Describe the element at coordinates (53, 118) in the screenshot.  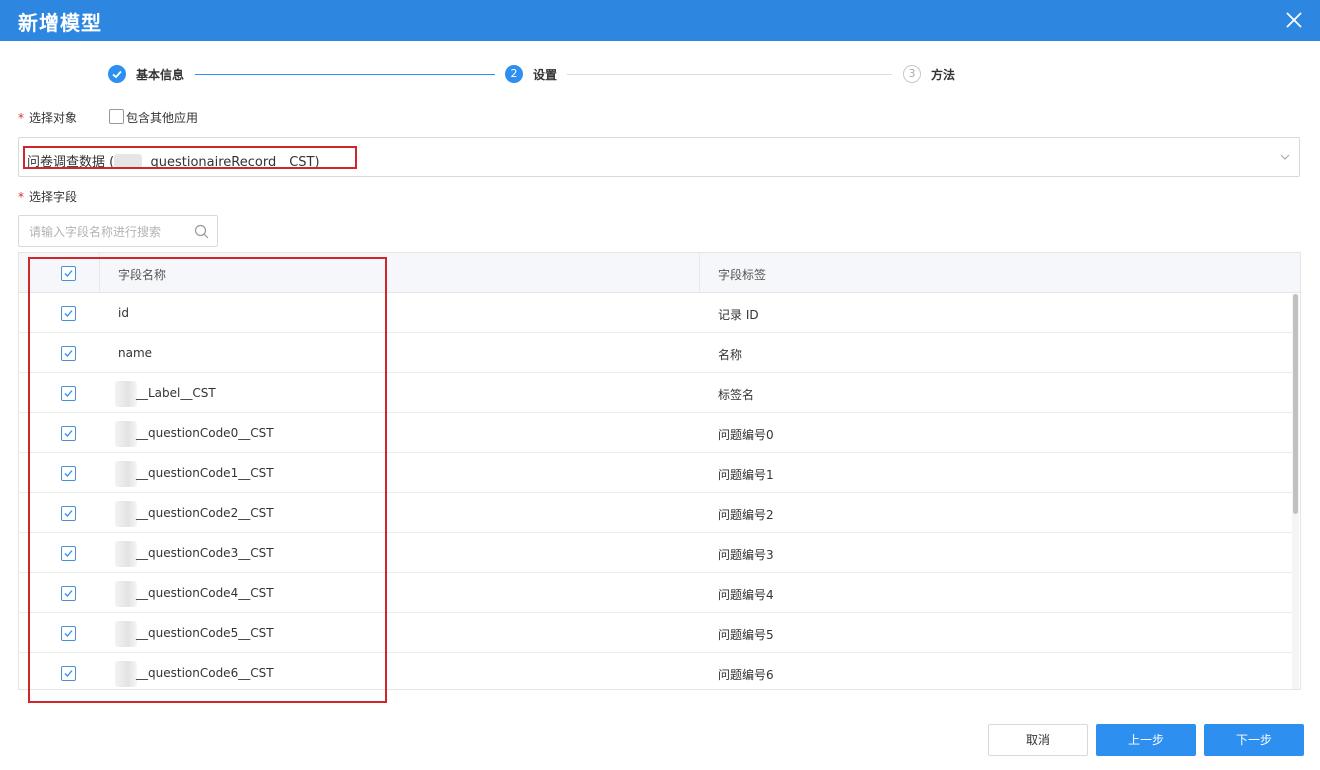
I see `select-object-label: 选择对象` at that location.